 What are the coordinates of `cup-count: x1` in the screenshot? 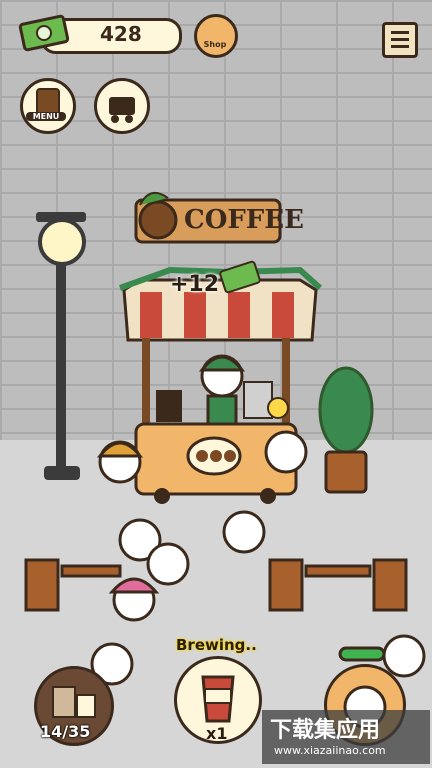 It's located at (217, 733).